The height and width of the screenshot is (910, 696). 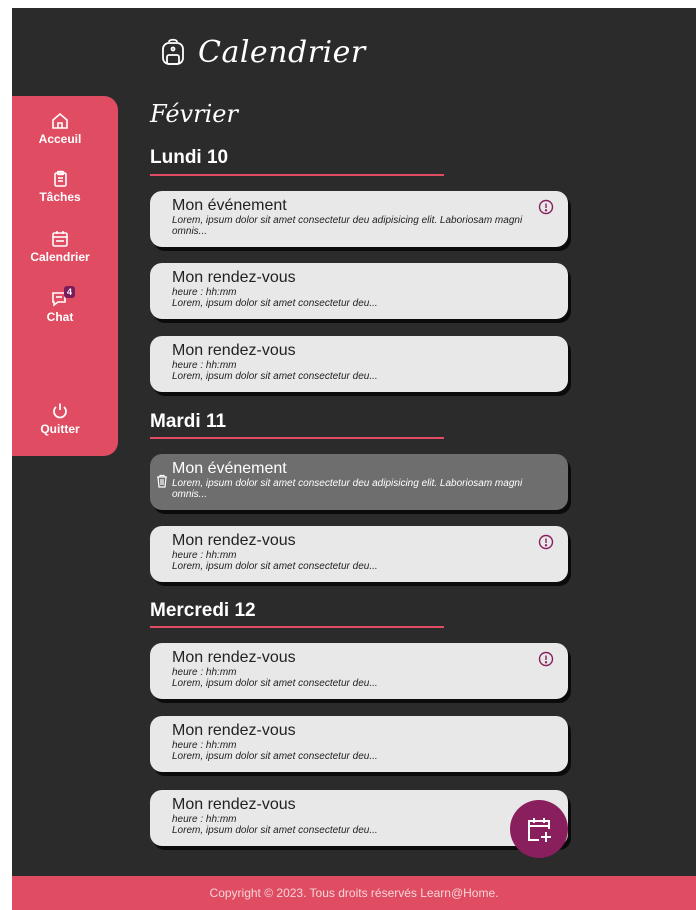 What do you see at coordinates (69, 292) in the screenshot?
I see `chat-badge: 4` at bounding box center [69, 292].